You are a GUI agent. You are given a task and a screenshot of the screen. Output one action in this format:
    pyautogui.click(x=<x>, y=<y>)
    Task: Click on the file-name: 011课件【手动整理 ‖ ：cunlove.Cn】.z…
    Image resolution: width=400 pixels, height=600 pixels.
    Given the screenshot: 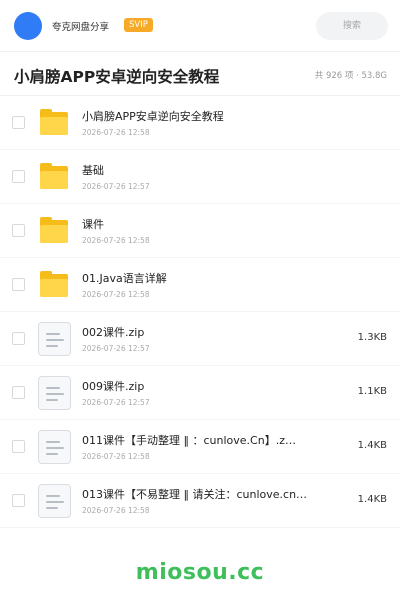 What is the action you would take?
    pyautogui.click(x=189, y=440)
    